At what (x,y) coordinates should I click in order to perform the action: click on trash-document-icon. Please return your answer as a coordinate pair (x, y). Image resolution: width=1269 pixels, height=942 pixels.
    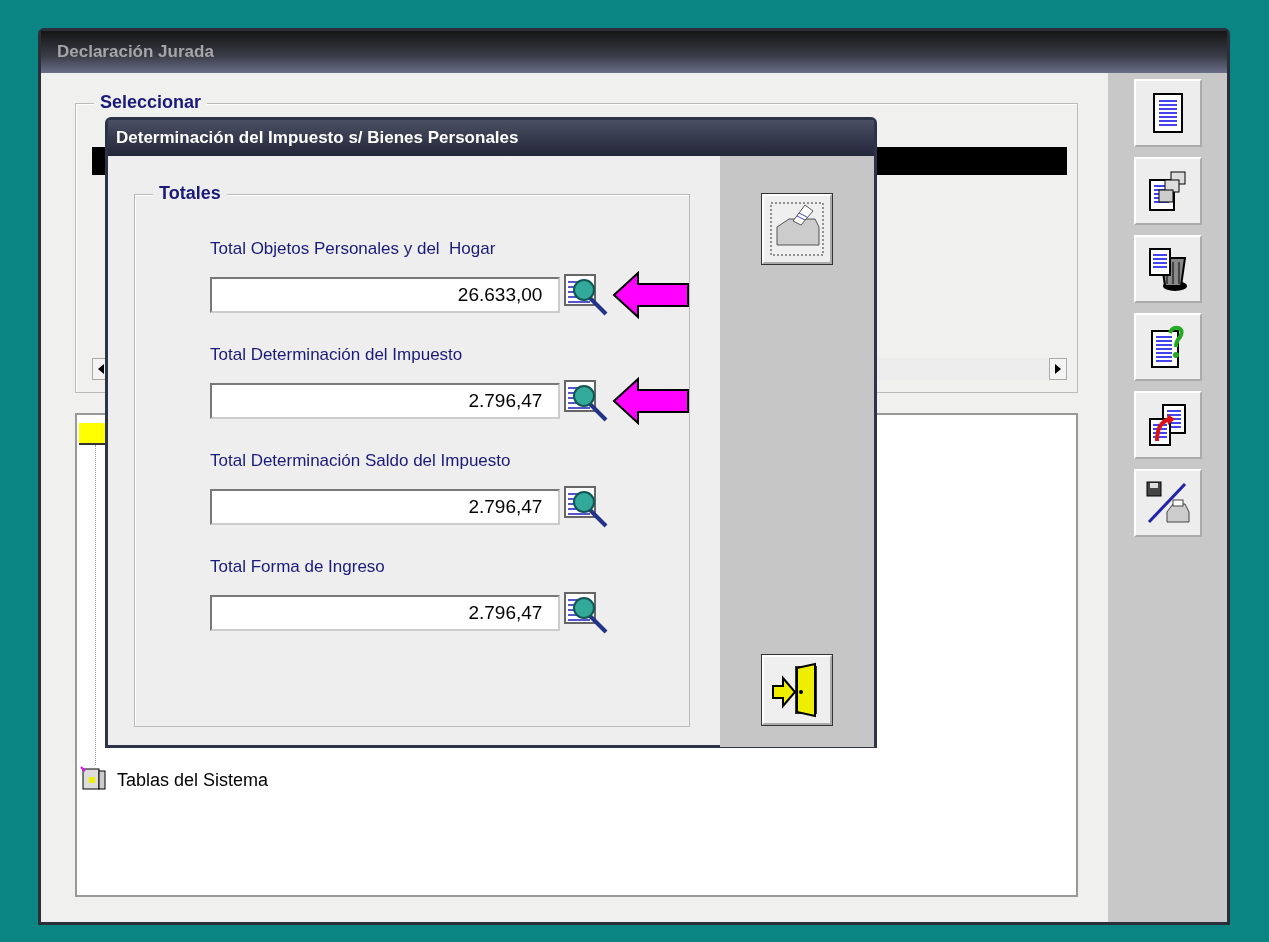
    Looking at the image, I should click on (1167, 269).